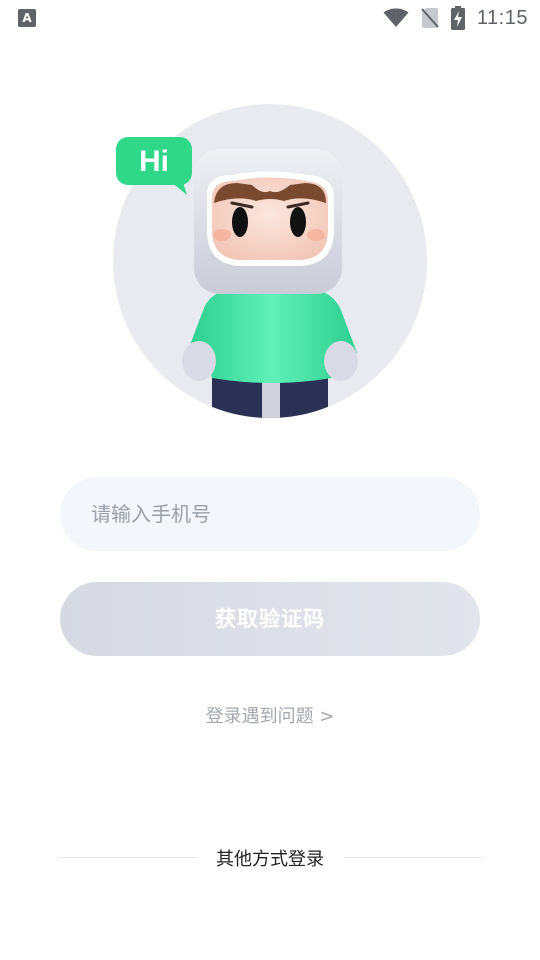 Image resolution: width=540 pixels, height=960 pixels. Describe the element at coordinates (270, 19) in the screenshot. I see `status-bar: A 11:15` at that location.